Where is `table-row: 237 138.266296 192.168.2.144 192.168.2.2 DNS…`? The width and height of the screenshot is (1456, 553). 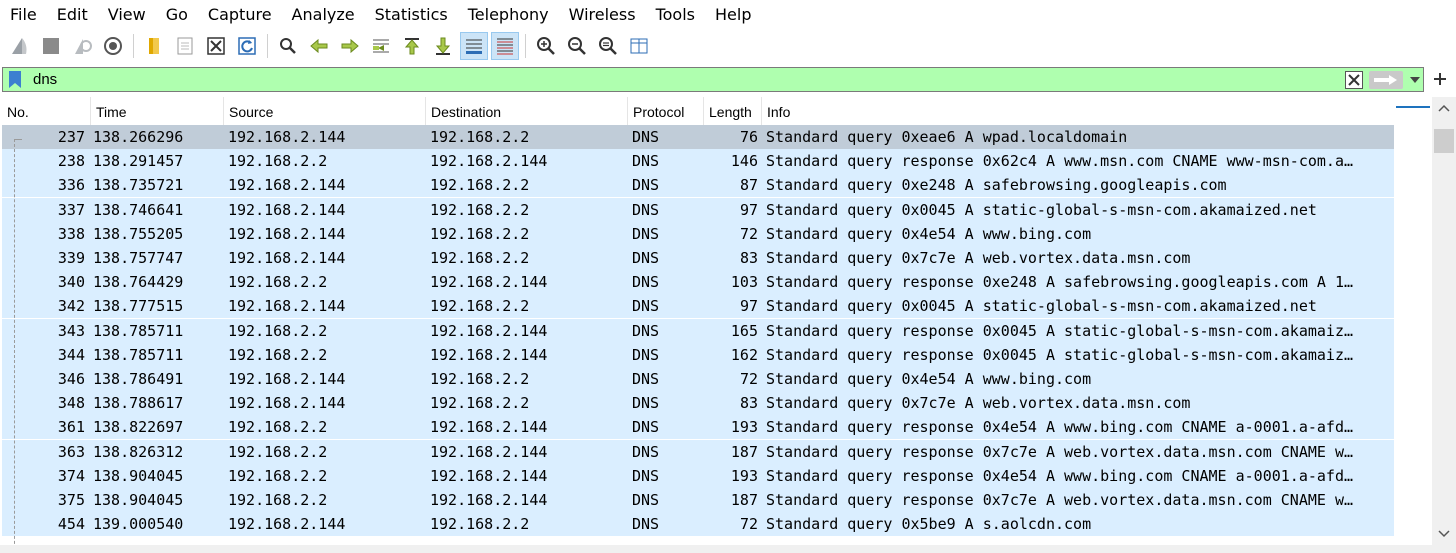 table-row: 237 138.266296 192.168.2.144 192.168.2.2 DNS… is located at coordinates (698, 137).